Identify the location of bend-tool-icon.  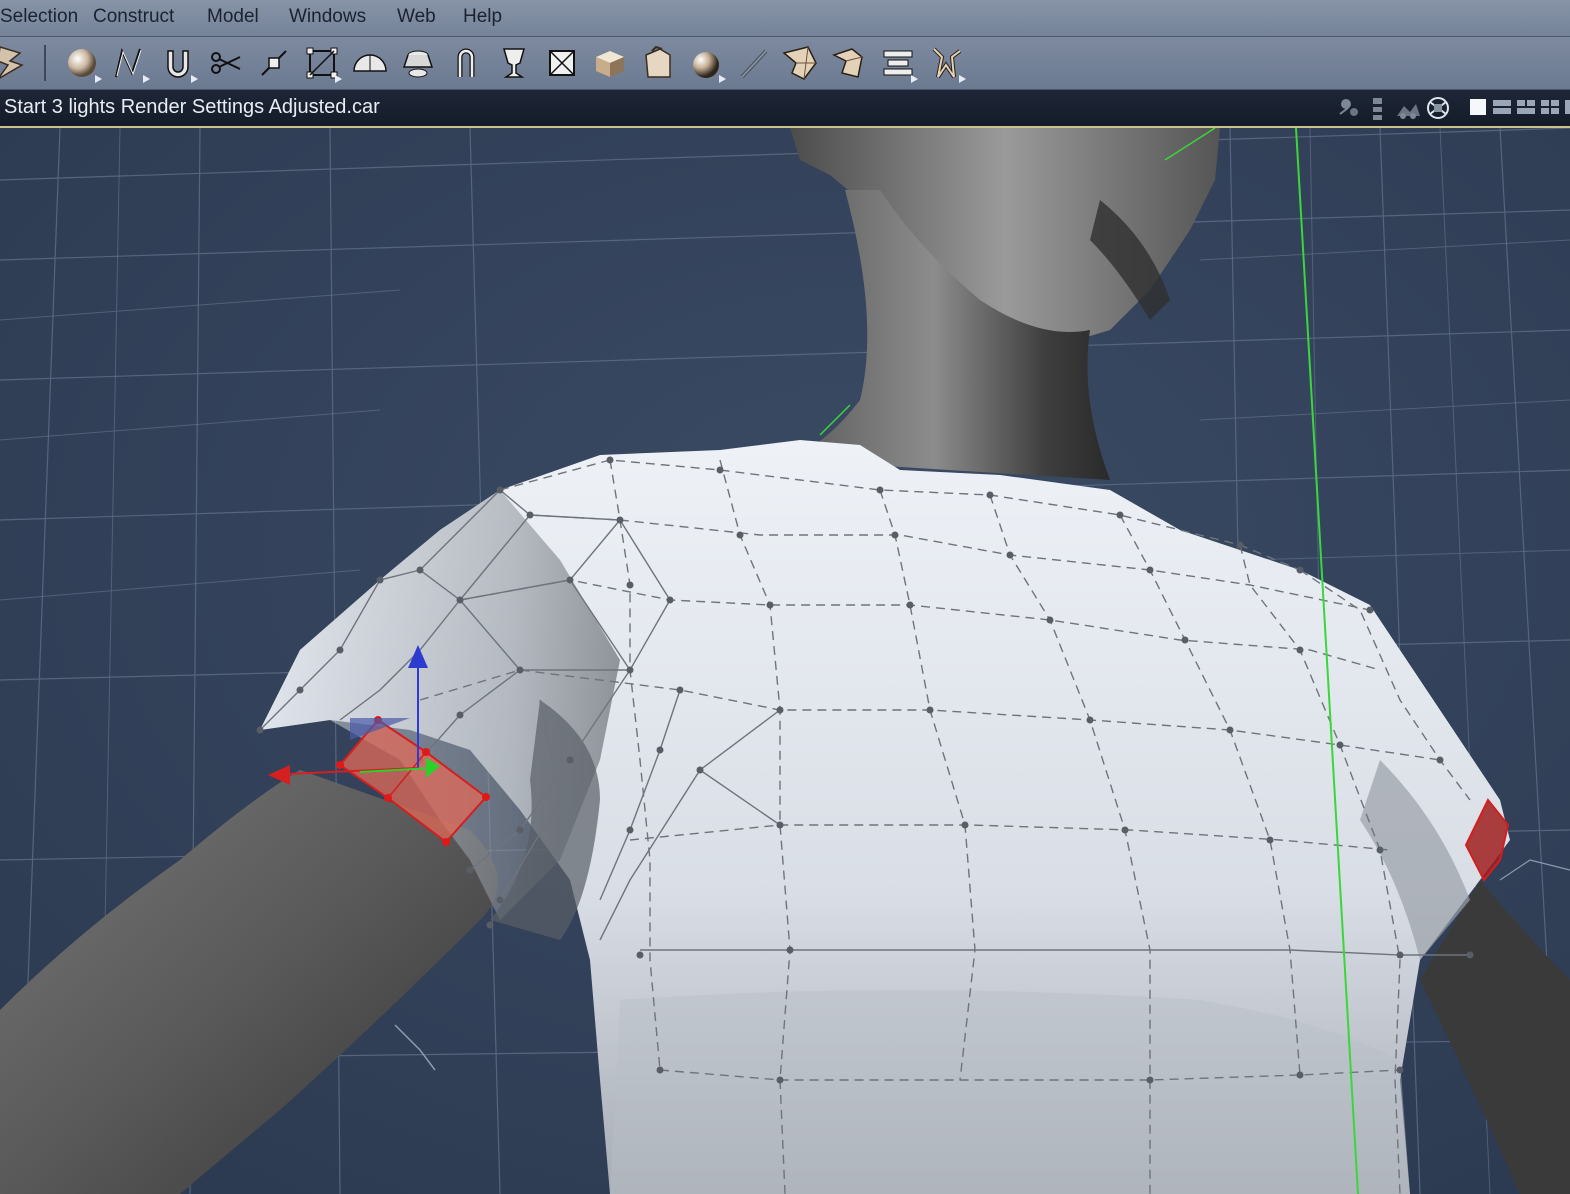
(466, 63).